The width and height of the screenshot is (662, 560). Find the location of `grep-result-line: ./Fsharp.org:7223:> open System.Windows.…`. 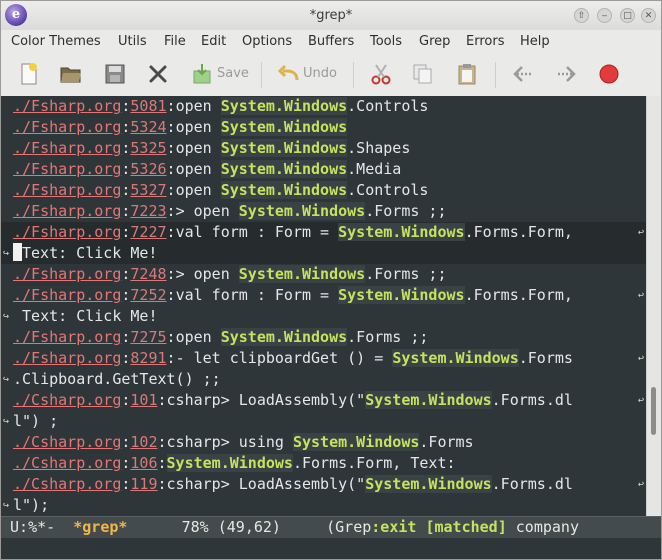

grep-result-line: ./Fsharp.org:7223:> open System.Windows.… is located at coordinates (323, 211).